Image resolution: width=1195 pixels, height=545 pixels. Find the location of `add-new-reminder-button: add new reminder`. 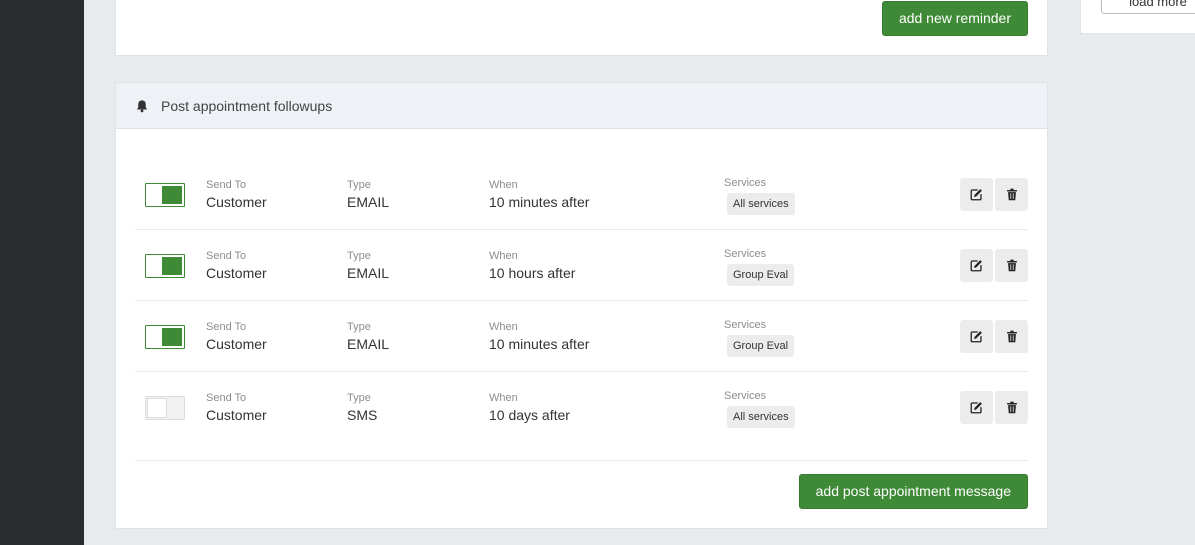

add-new-reminder-button: add new reminder is located at coordinates (954, 18).